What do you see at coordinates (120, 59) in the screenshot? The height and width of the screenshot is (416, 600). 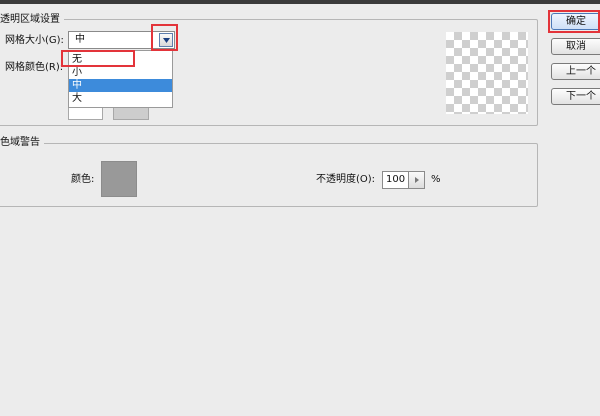 I see `grid-size-option-none: 无` at bounding box center [120, 59].